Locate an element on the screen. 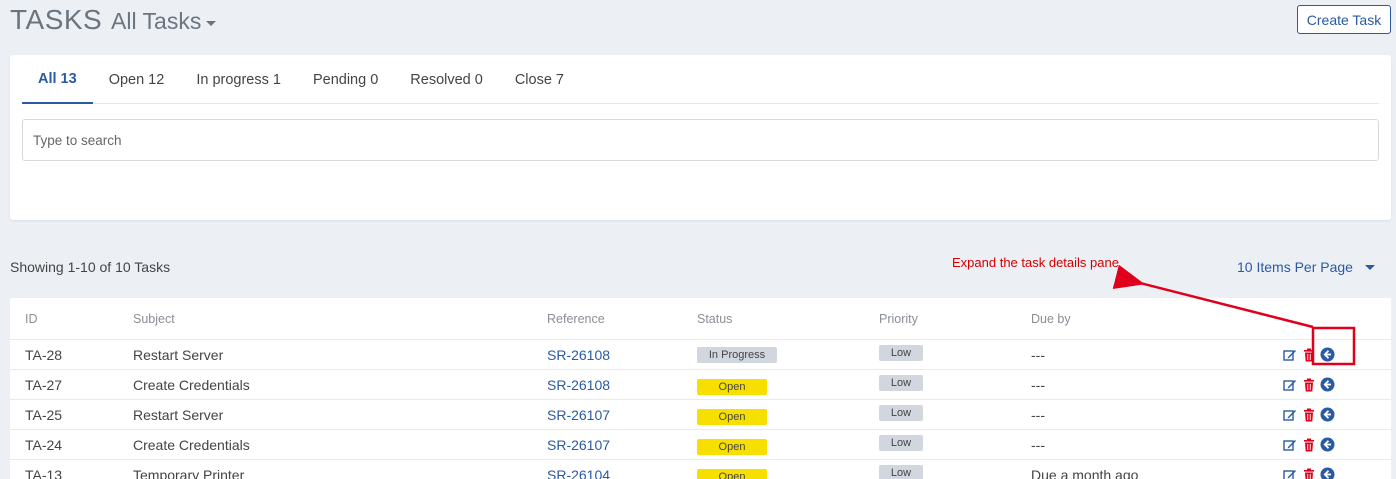 This screenshot has width=1396, height=479. results-count: Showing 1-10 of 10 Tasks is located at coordinates (90, 267).